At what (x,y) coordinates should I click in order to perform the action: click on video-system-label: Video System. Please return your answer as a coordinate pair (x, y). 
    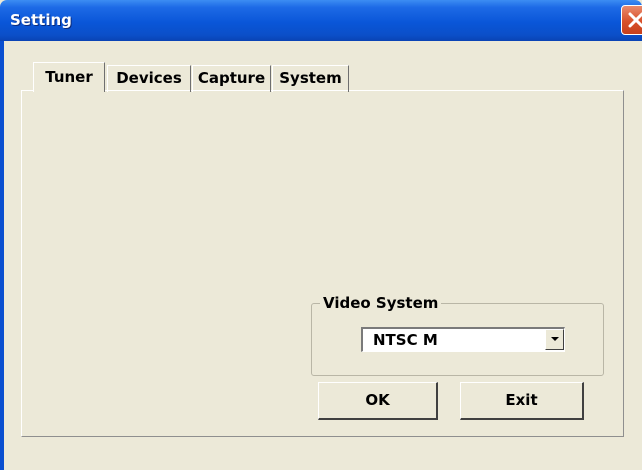
    Looking at the image, I should click on (381, 303).